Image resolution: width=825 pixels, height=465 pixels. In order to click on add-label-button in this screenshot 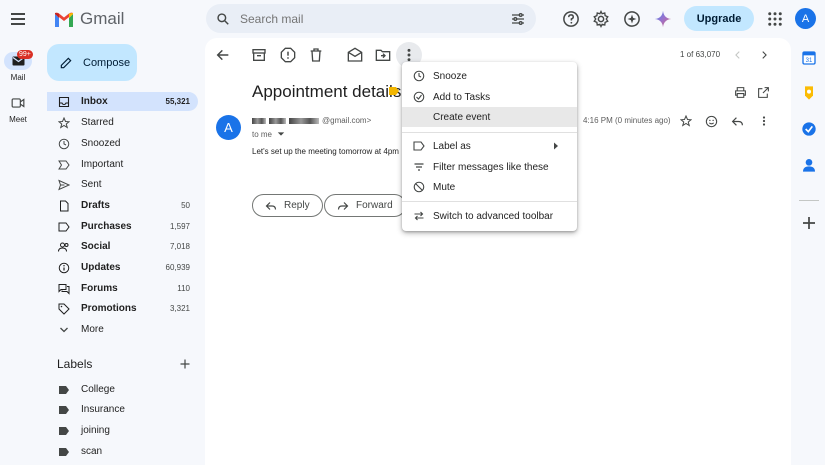, I will do `click(185, 365)`.